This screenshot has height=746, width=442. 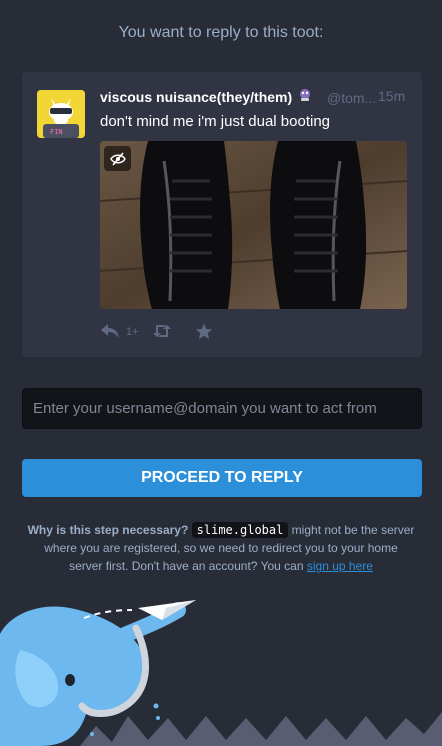 I want to click on hide-media-button, so click(x=117, y=158).